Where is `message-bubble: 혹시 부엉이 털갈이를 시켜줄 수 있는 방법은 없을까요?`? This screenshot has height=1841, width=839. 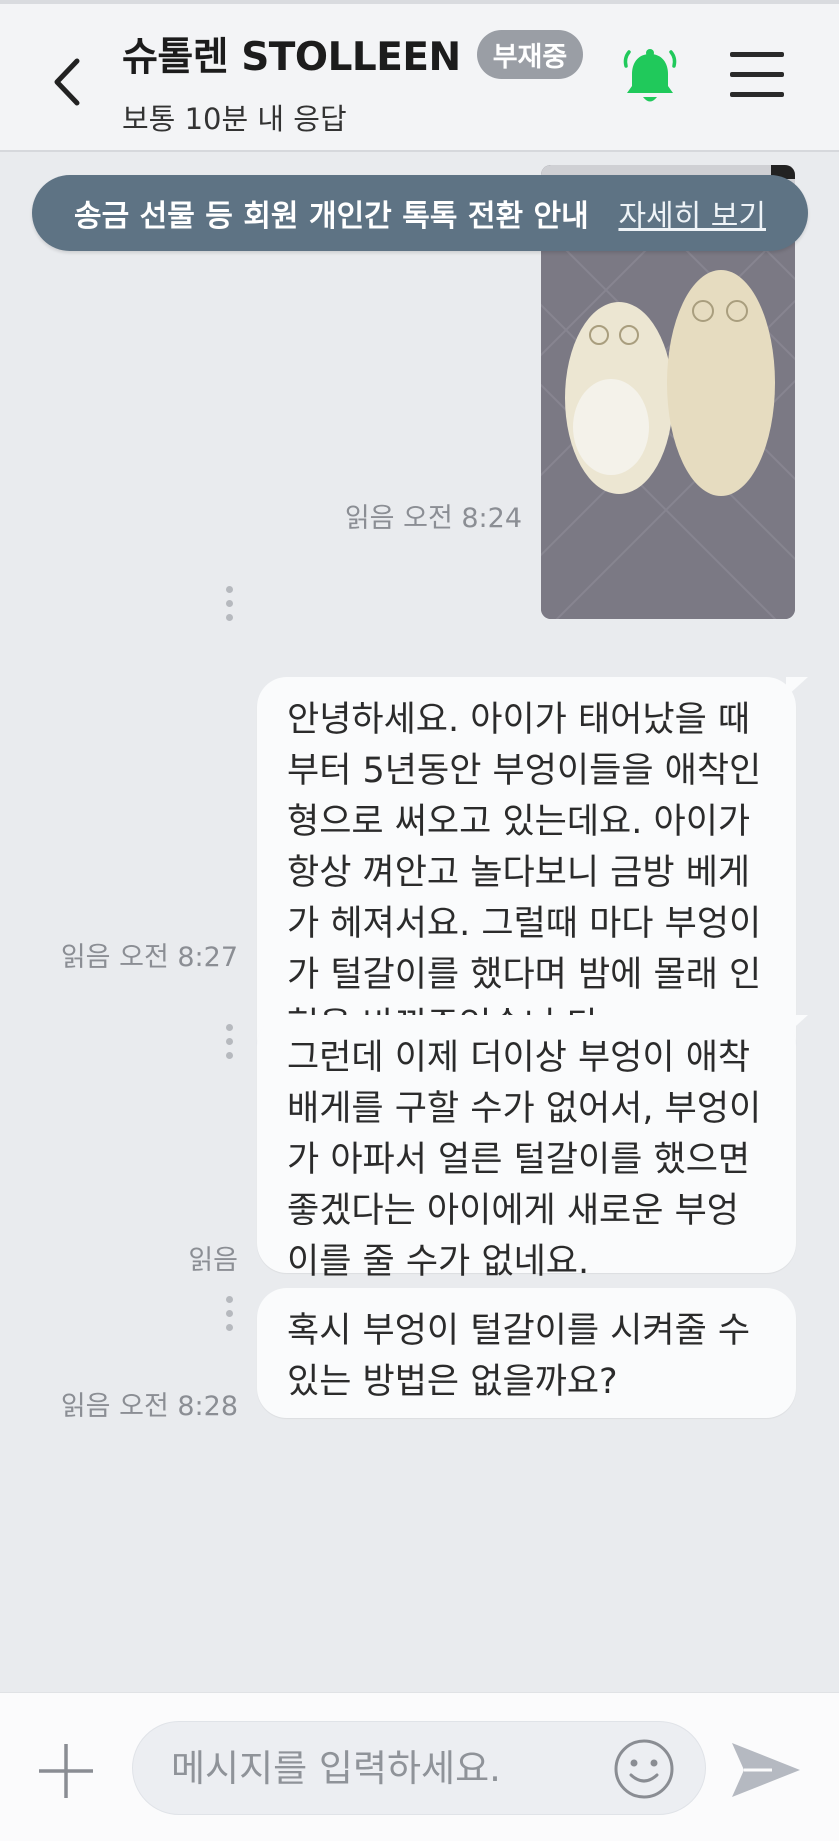
message-bubble: 혹시 부엉이 털갈이를 시켜줄 수 있는 방법은 없을까요? is located at coordinates (526, 1353).